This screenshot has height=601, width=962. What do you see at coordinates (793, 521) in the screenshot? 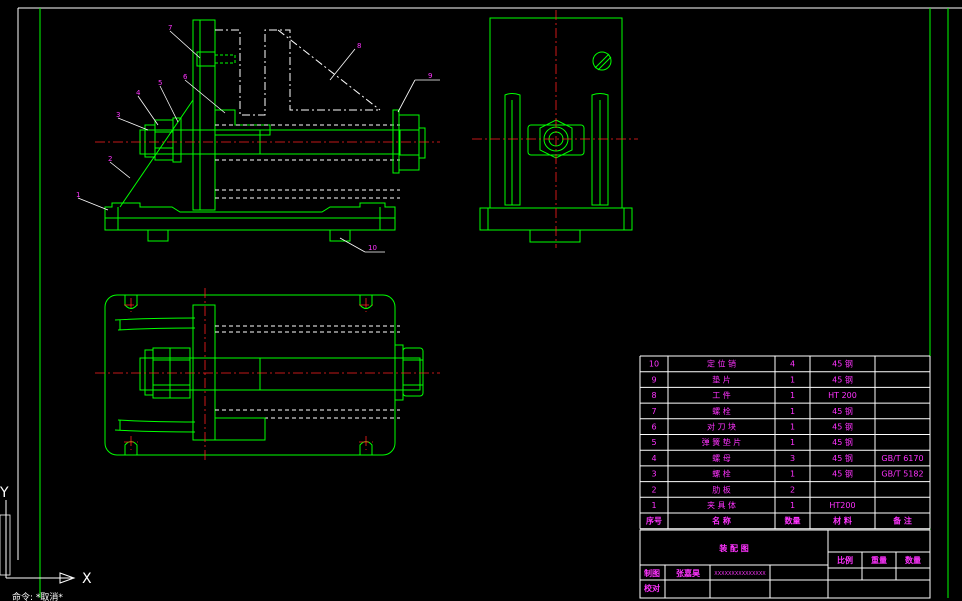
I see `bom-header-qty: 数量` at bounding box center [793, 521].